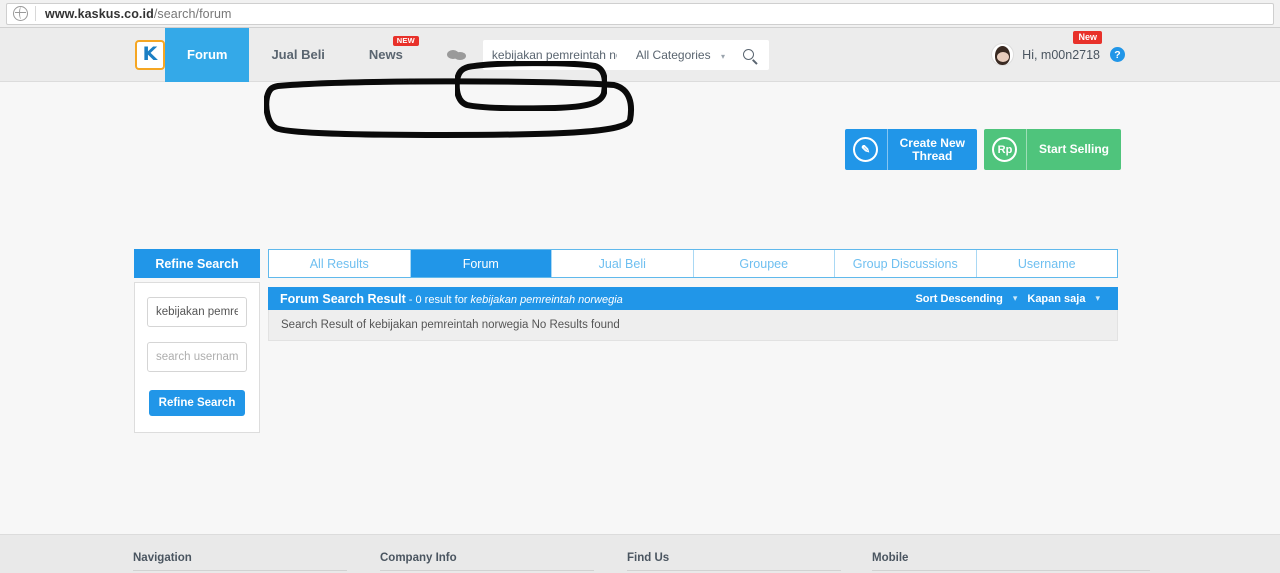  I want to click on avatar, so click(1003, 54).